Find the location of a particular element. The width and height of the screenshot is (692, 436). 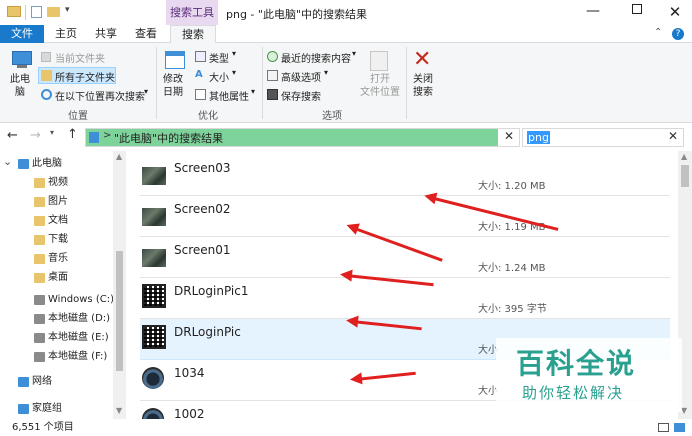

nav-item-6: 桌面 is located at coordinates (56, 278).